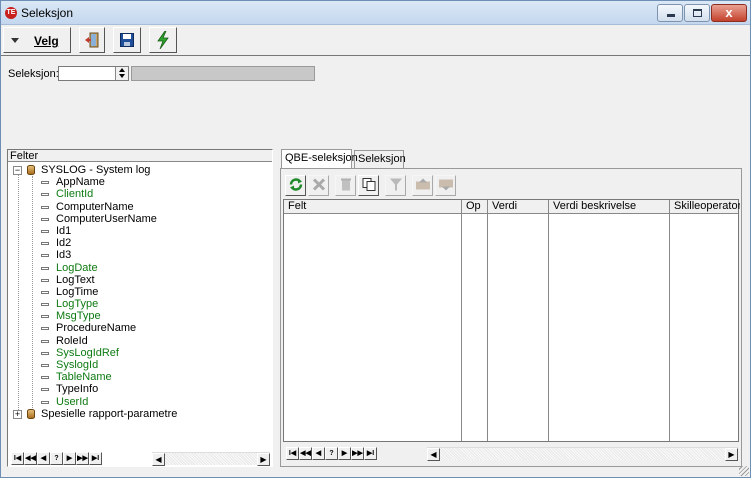 This screenshot has height=478, width=751. I want to click on tree-field-item: AppName, so click(140, 182).